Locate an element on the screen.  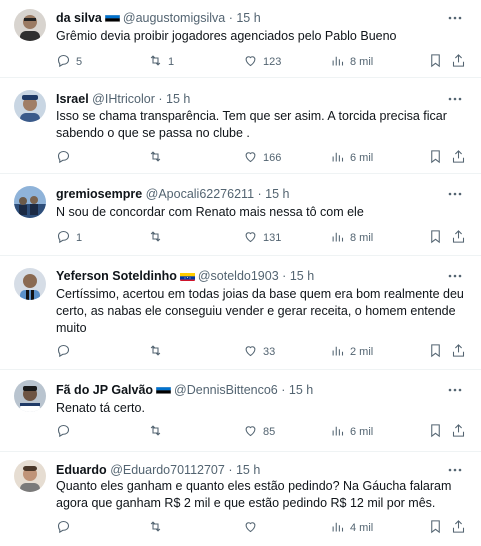
like-button: 33 is located at coordinates (259, 352).